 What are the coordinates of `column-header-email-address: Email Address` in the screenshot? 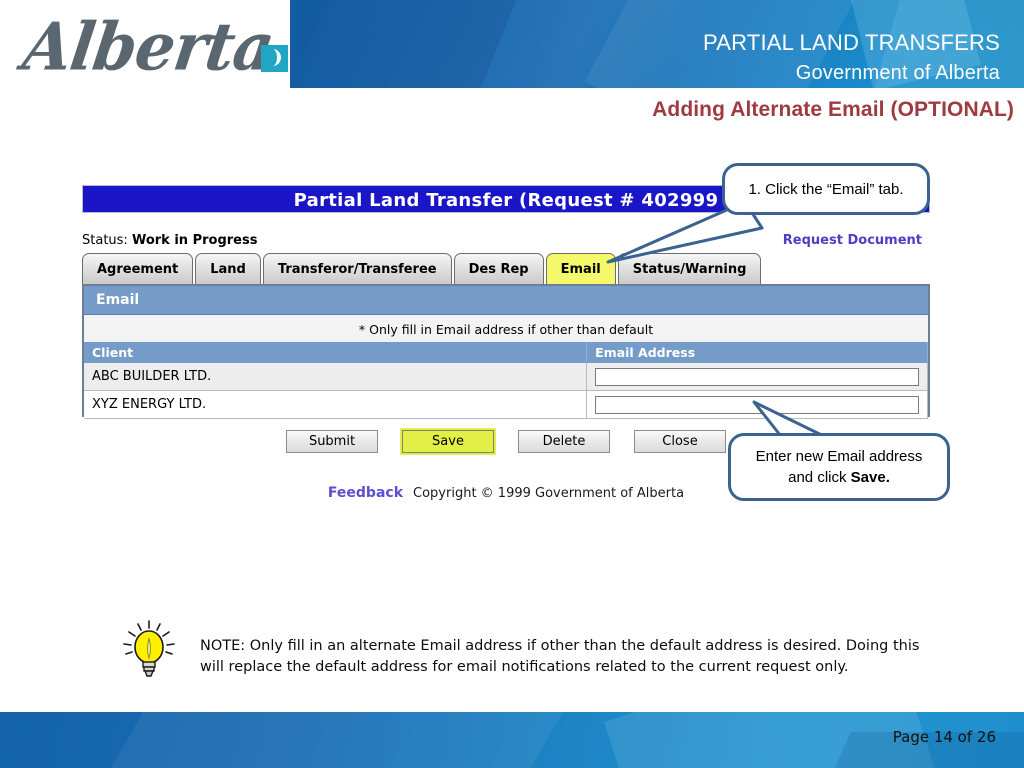 It's located at (757, 352).